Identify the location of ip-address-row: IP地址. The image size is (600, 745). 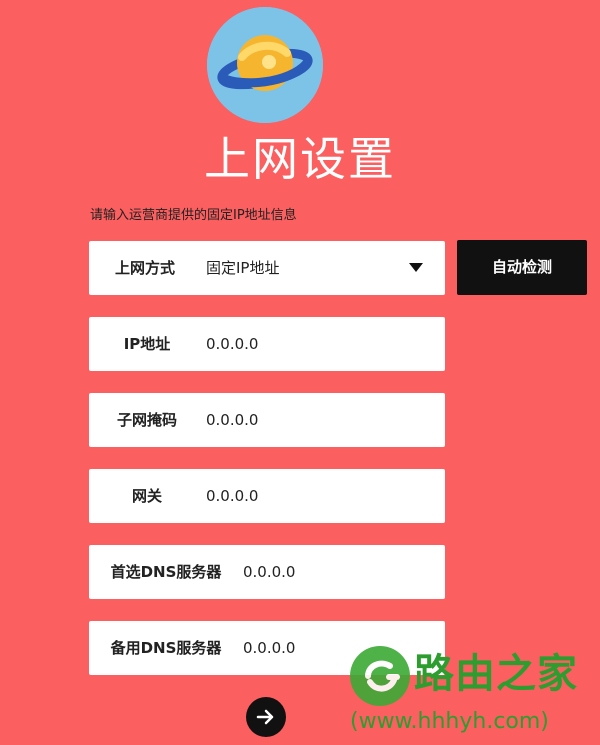
(267, 344).